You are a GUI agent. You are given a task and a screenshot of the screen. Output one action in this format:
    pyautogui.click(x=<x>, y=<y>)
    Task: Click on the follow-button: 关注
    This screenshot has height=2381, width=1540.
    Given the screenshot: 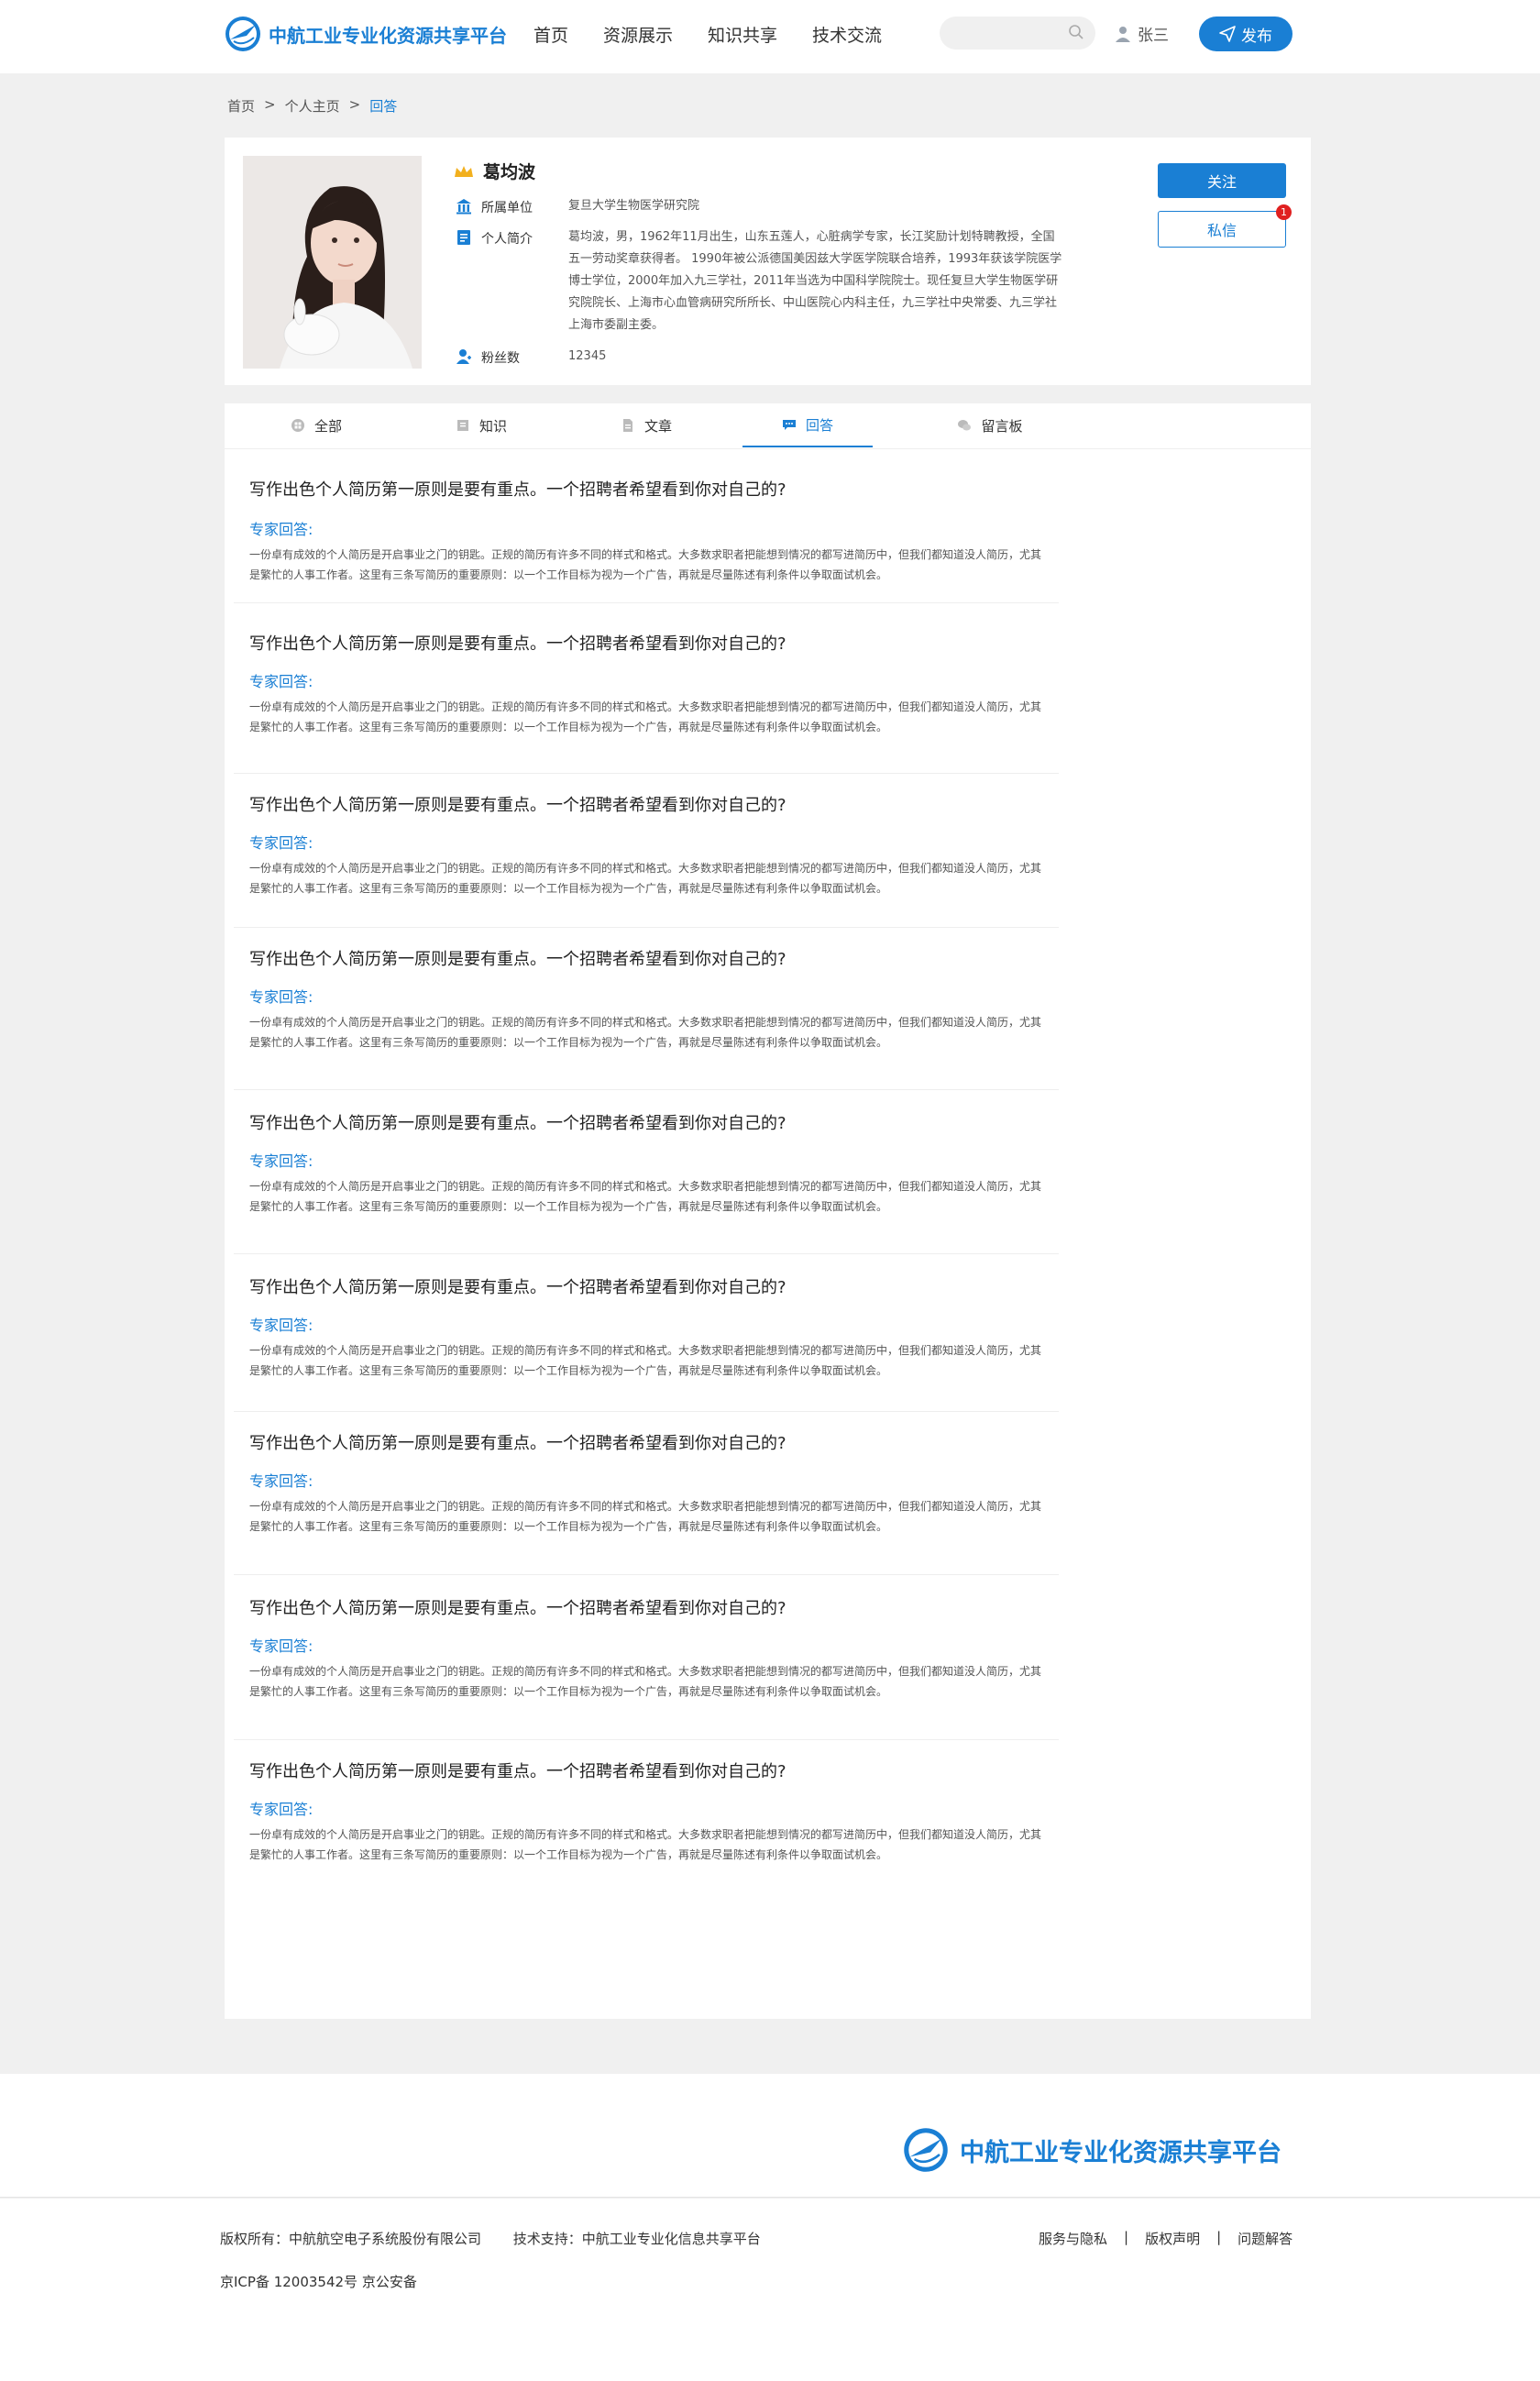 What is the action you would take?
    pyautogui.click(x=1222, y=181)
    